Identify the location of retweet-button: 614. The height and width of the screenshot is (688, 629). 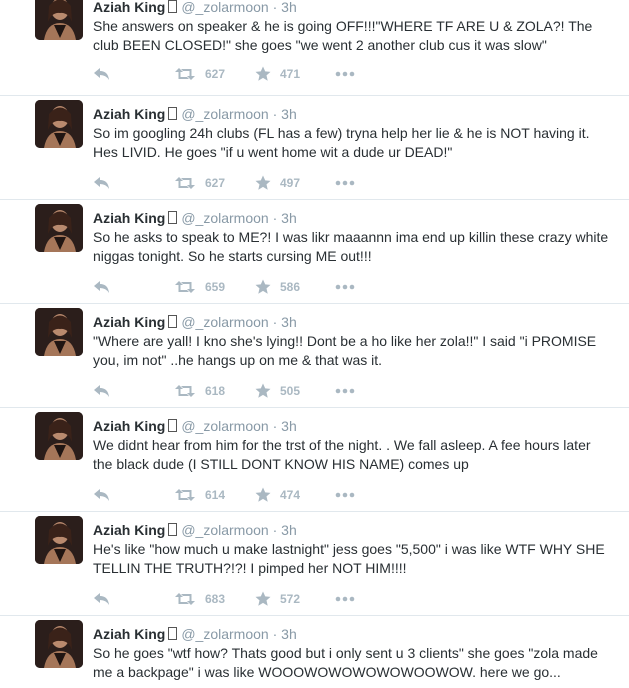
(200, 495).